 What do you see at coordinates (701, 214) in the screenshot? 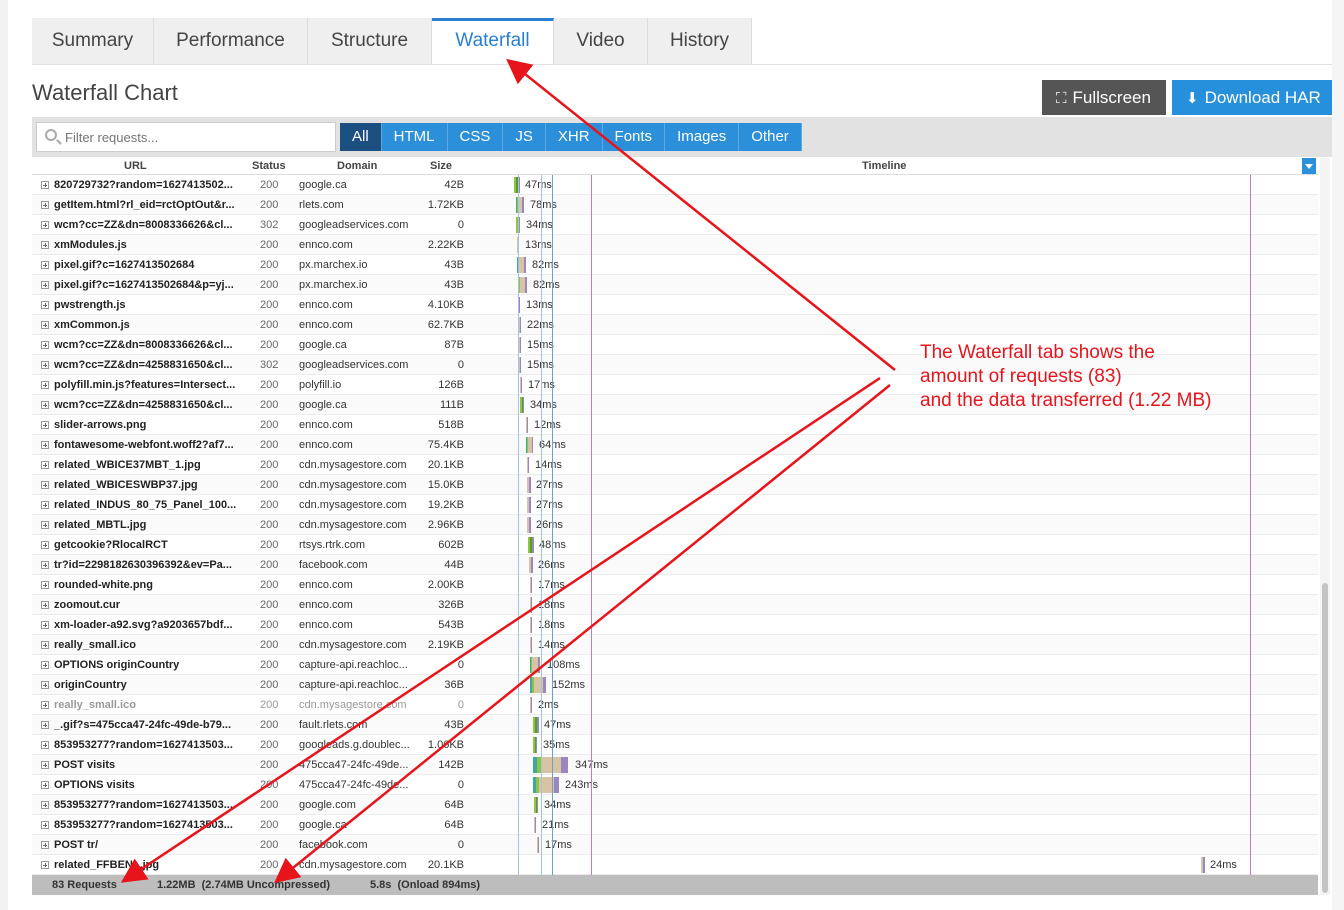
I see `arrow-to-waterfall-tab` at bounding box center [701, 214].